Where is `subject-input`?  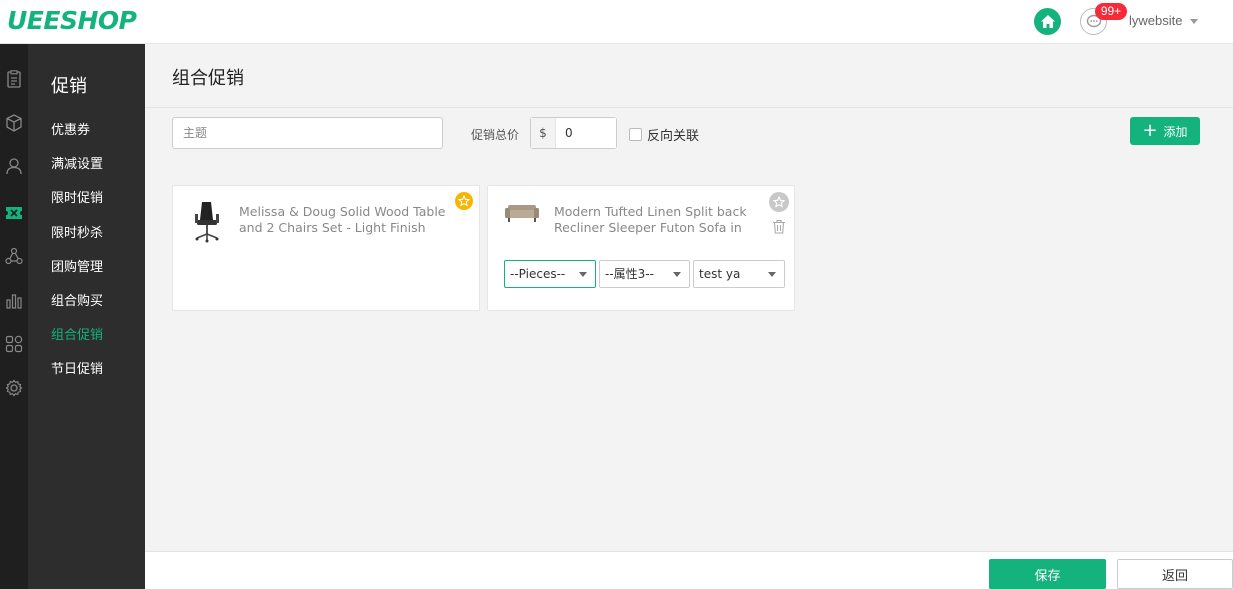 subject-input is located at coordinates (307, 133).